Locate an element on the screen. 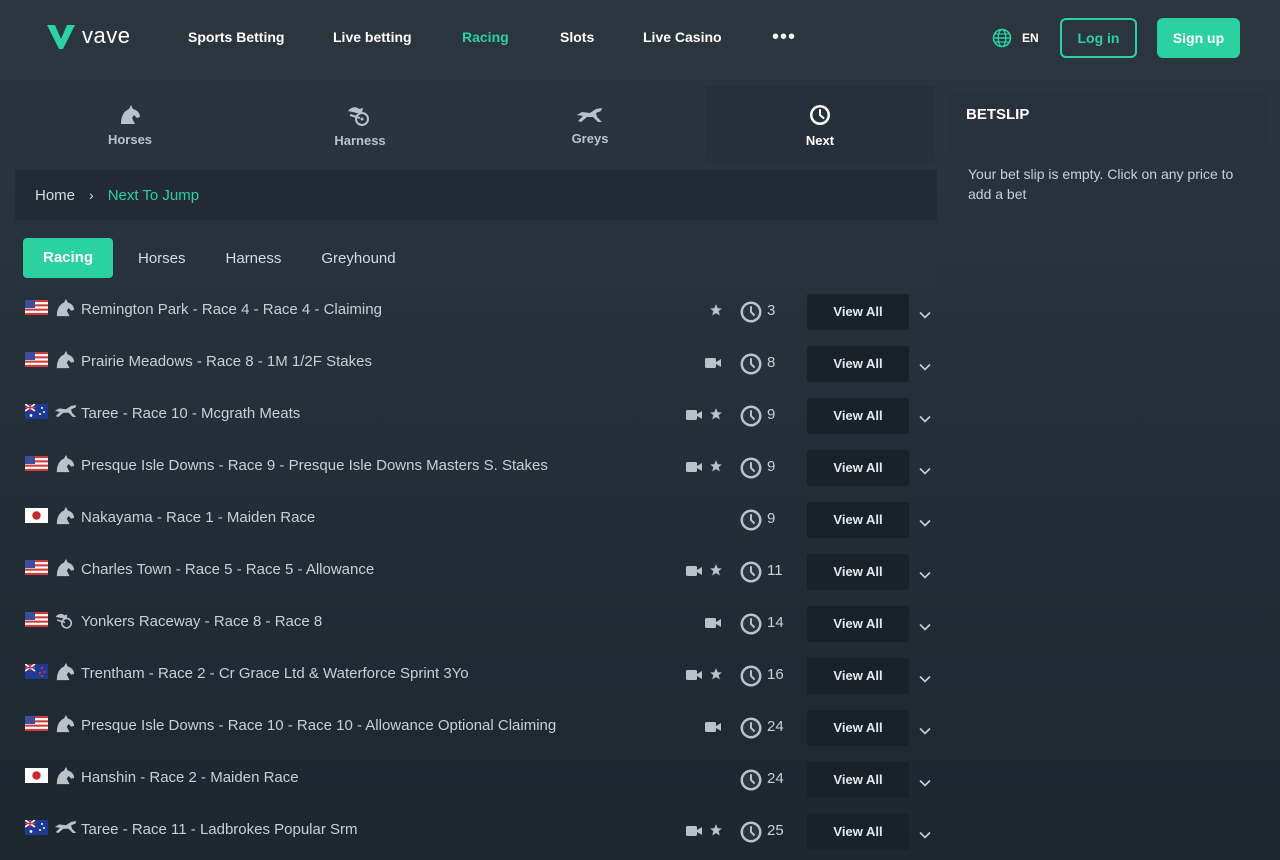 This screenshot has width=1280, height=860. tab-harness: Harness is located at coordinates (360, 125).